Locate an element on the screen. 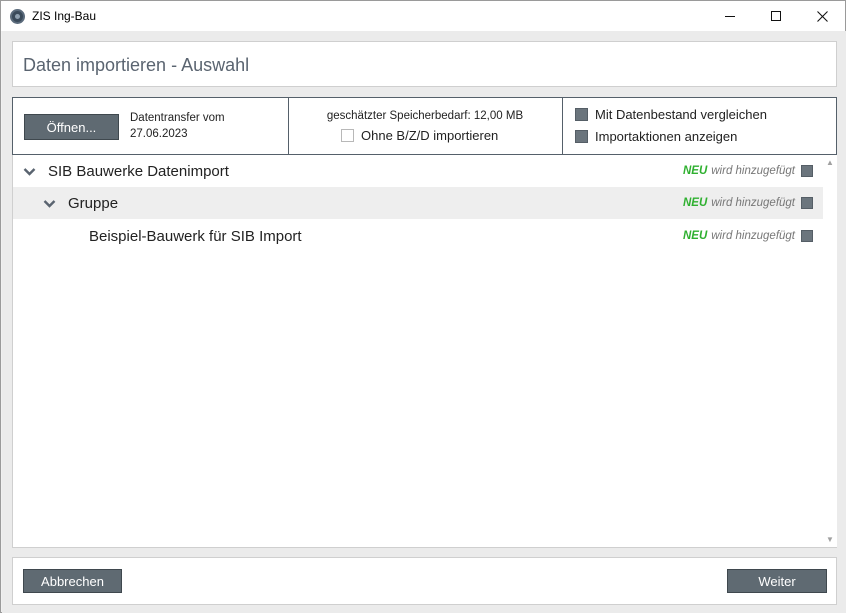 The height and width of the screenshot is (613, 846). show-actions-checkbox is located at coordinates (581, 136).